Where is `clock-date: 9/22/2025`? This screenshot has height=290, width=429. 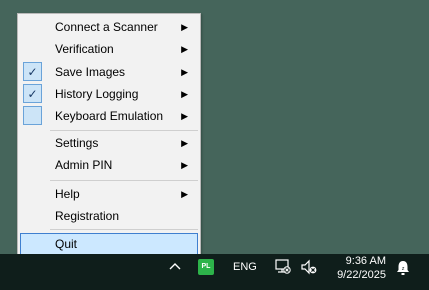
clock-date: 9/22/2025 is located at coordinates (357, 275).